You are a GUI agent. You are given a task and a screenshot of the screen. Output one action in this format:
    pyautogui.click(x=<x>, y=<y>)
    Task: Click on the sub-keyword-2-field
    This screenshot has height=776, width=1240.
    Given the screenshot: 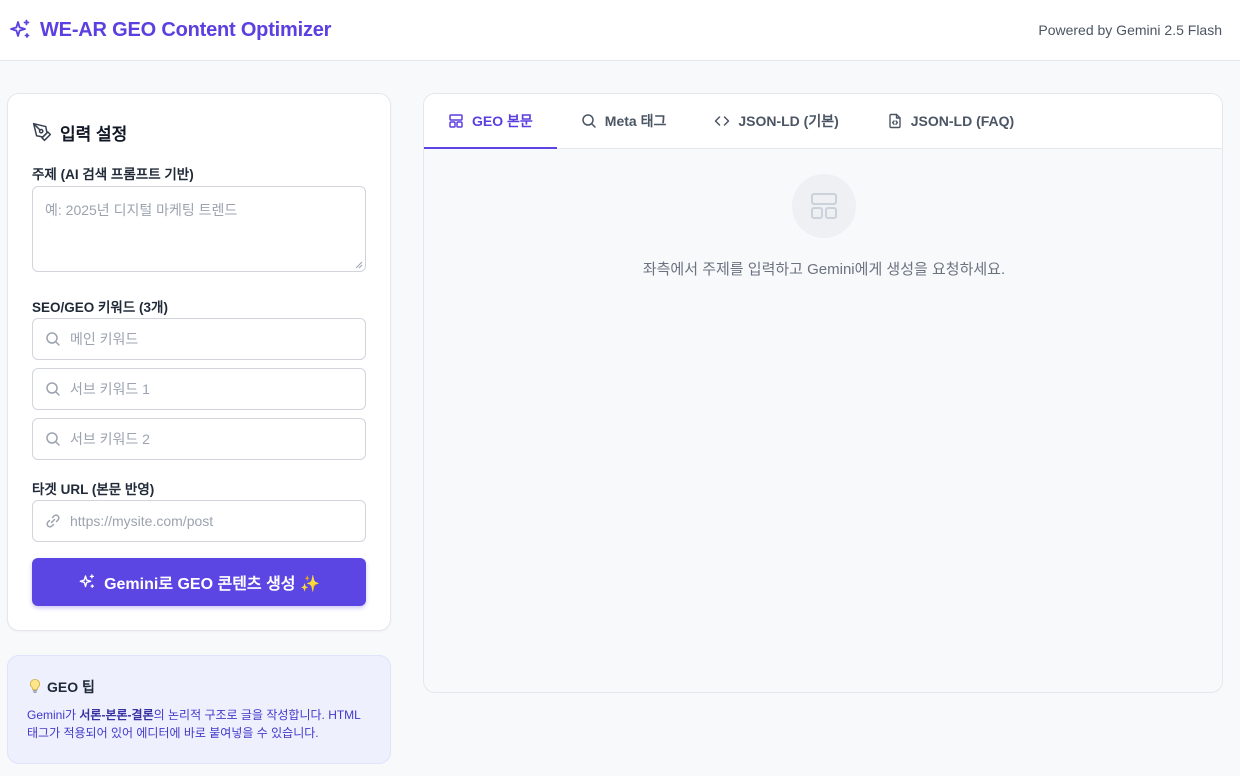 What is the action you would take?
    pyautogui.click(x=199, y=439)
    